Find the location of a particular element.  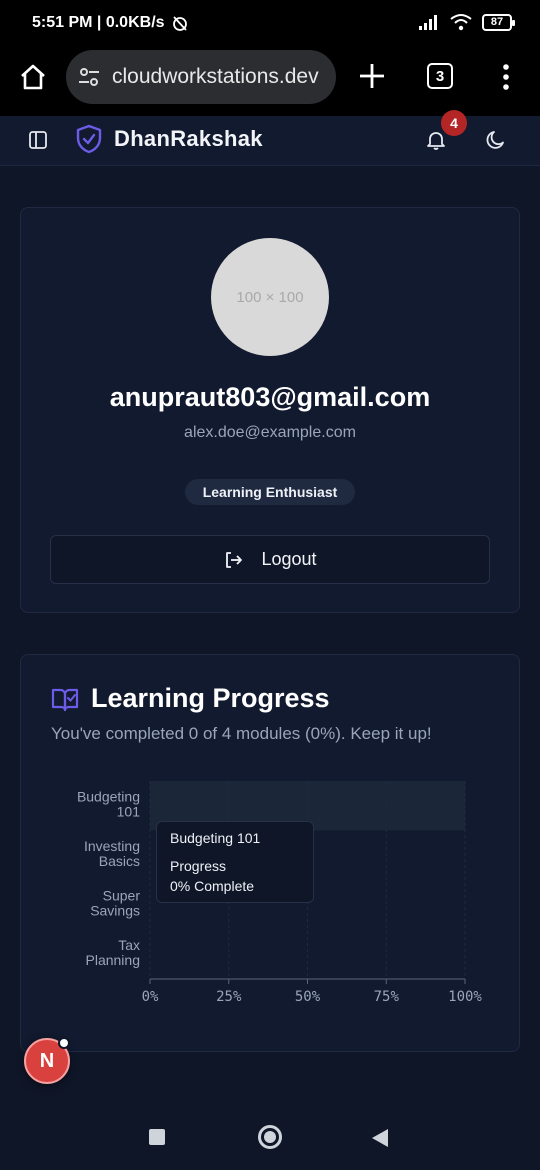

x-tick-label: 100% is located at coordinates (465, 997).